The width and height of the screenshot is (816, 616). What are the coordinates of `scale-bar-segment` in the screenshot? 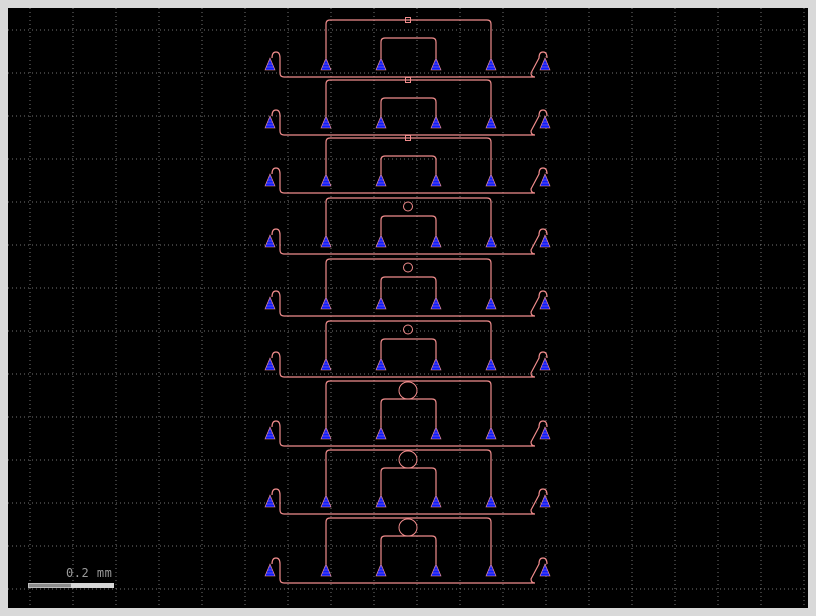 It's located at (92, 585).